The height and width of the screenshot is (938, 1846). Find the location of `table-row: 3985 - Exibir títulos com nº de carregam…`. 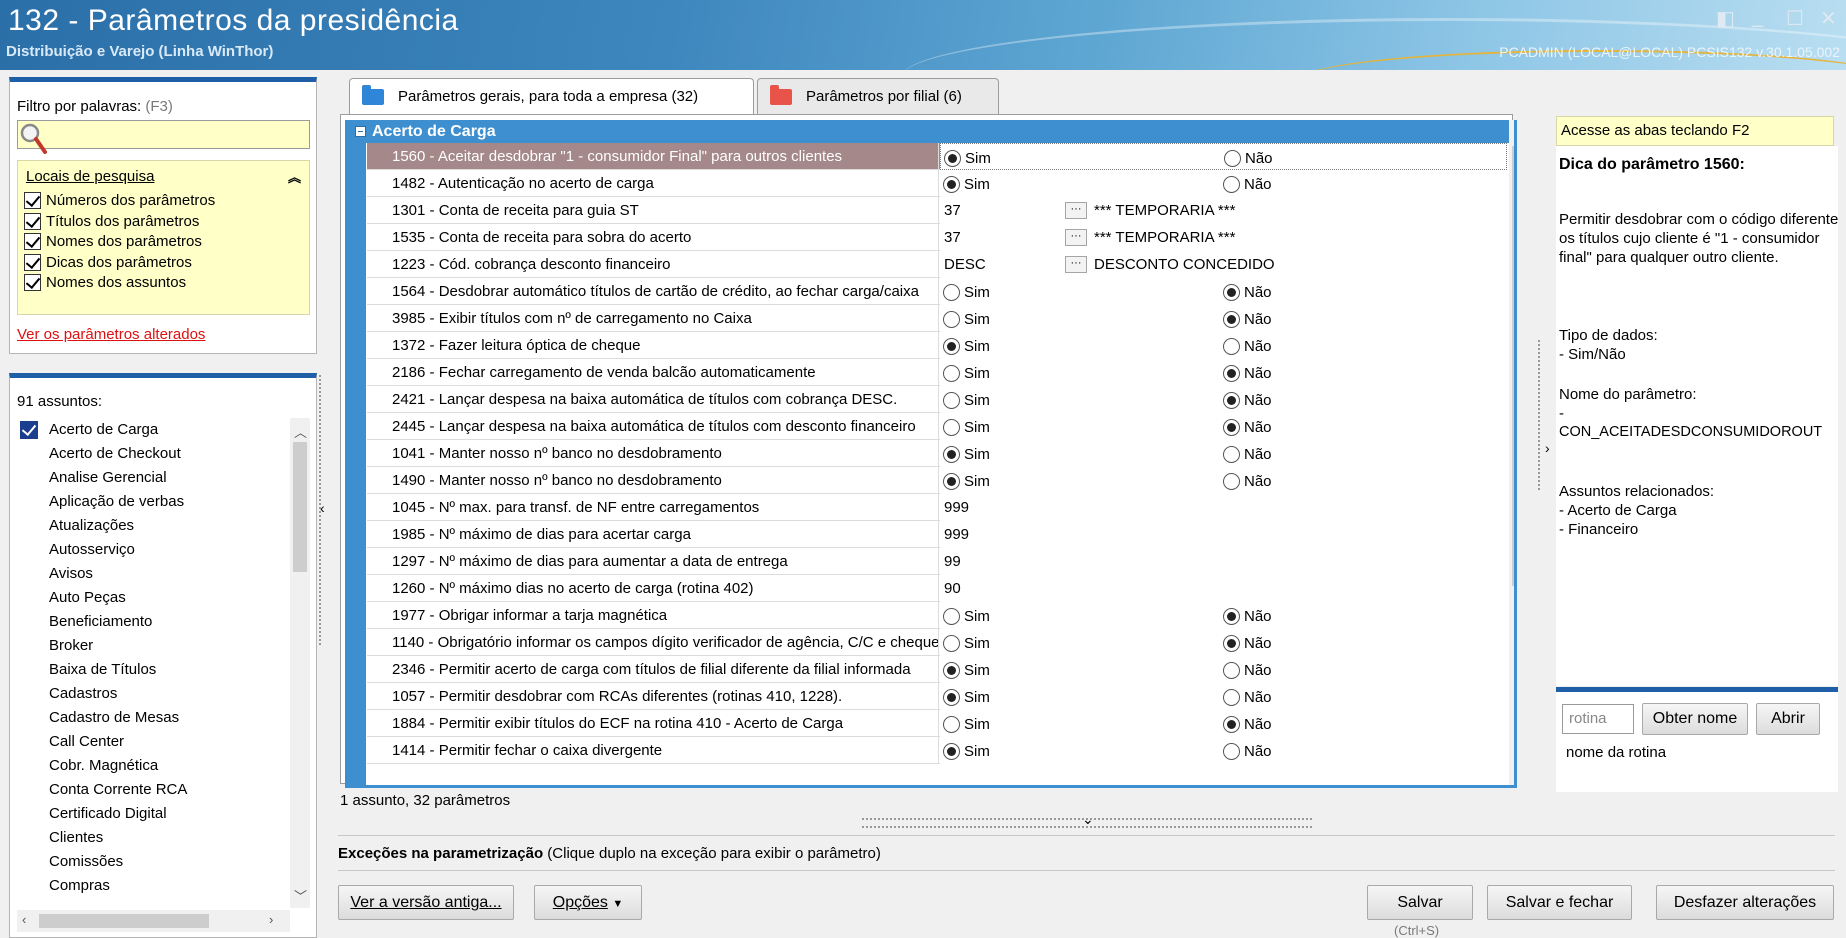

table-row: 3985 - Exibir títulos com nº de carregam… is located at coordinates (937, 318).